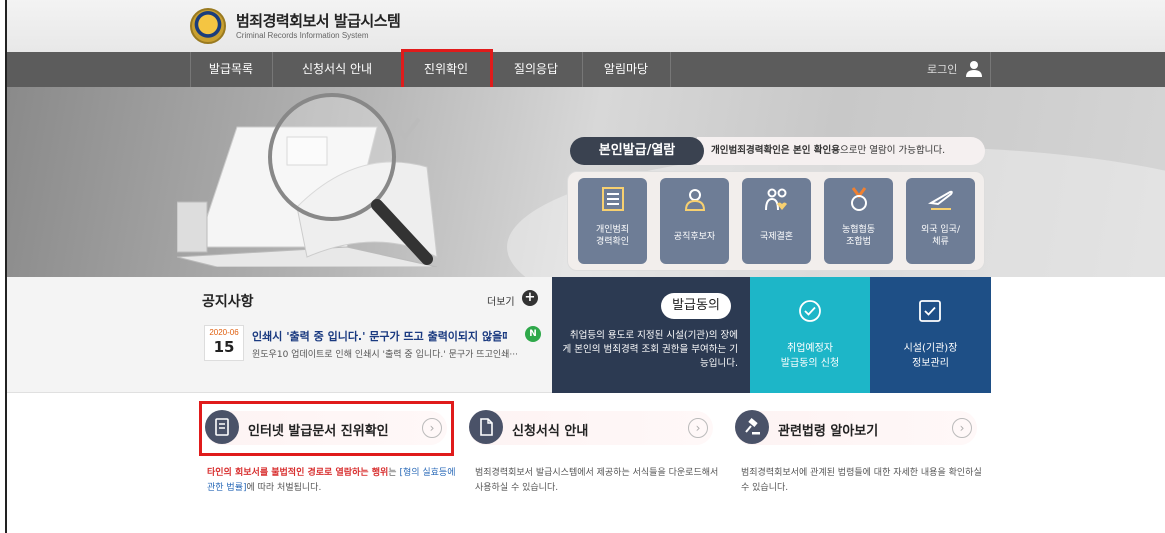  Describe the element at coordinates (694, 237) in the screenshot. I see `service-label: 공직후보자` at that location.